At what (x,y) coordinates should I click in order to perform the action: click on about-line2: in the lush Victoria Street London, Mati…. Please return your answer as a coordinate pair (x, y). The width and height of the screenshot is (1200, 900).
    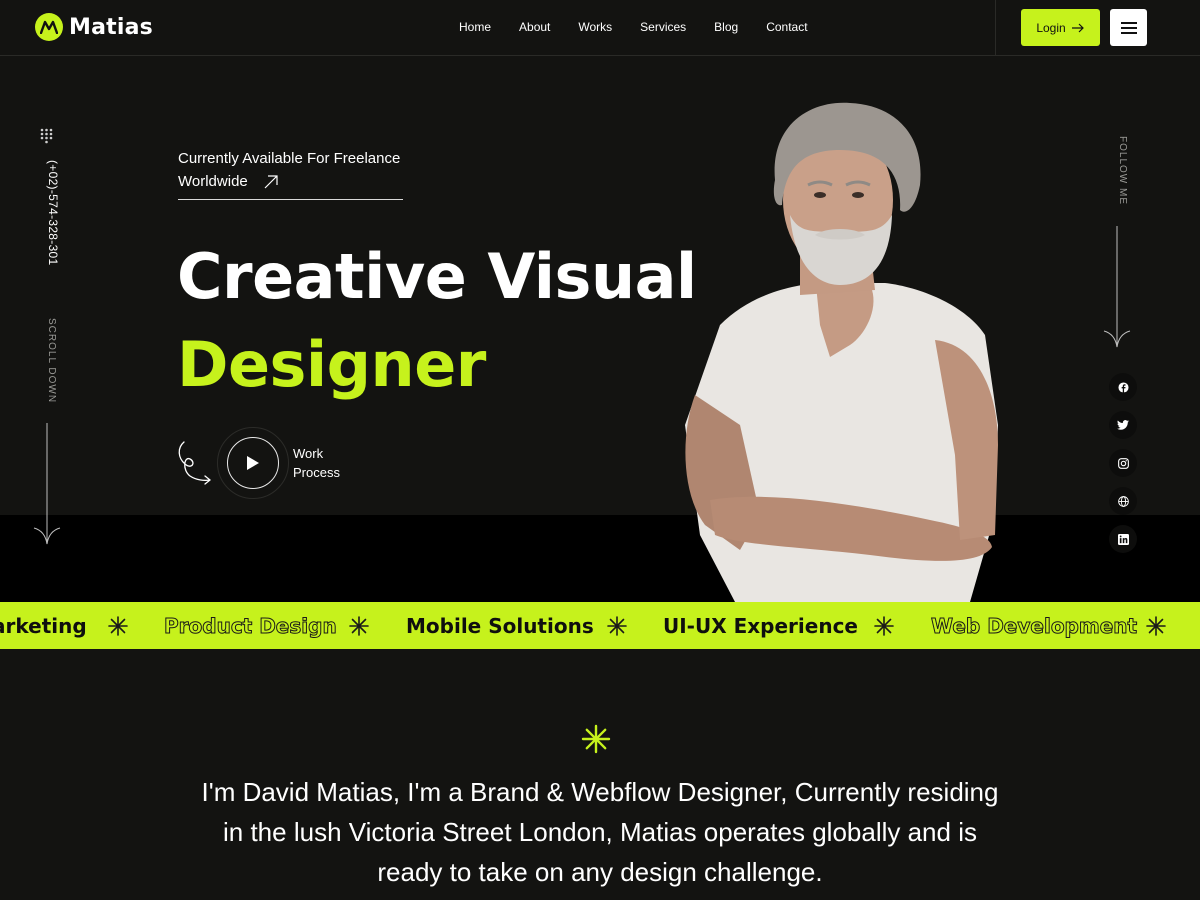
    Looking at the image, I should click on (600, 832).